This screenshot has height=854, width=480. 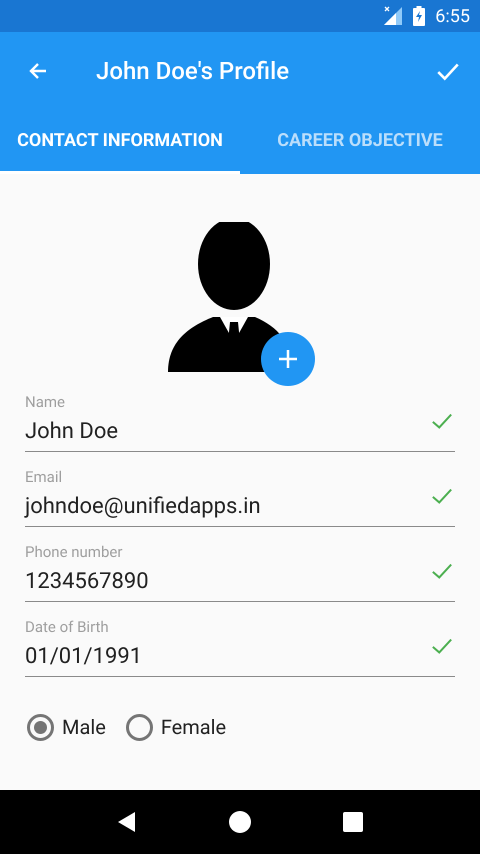 I want to click on radio-option: Male, so click(x=66, y=727).